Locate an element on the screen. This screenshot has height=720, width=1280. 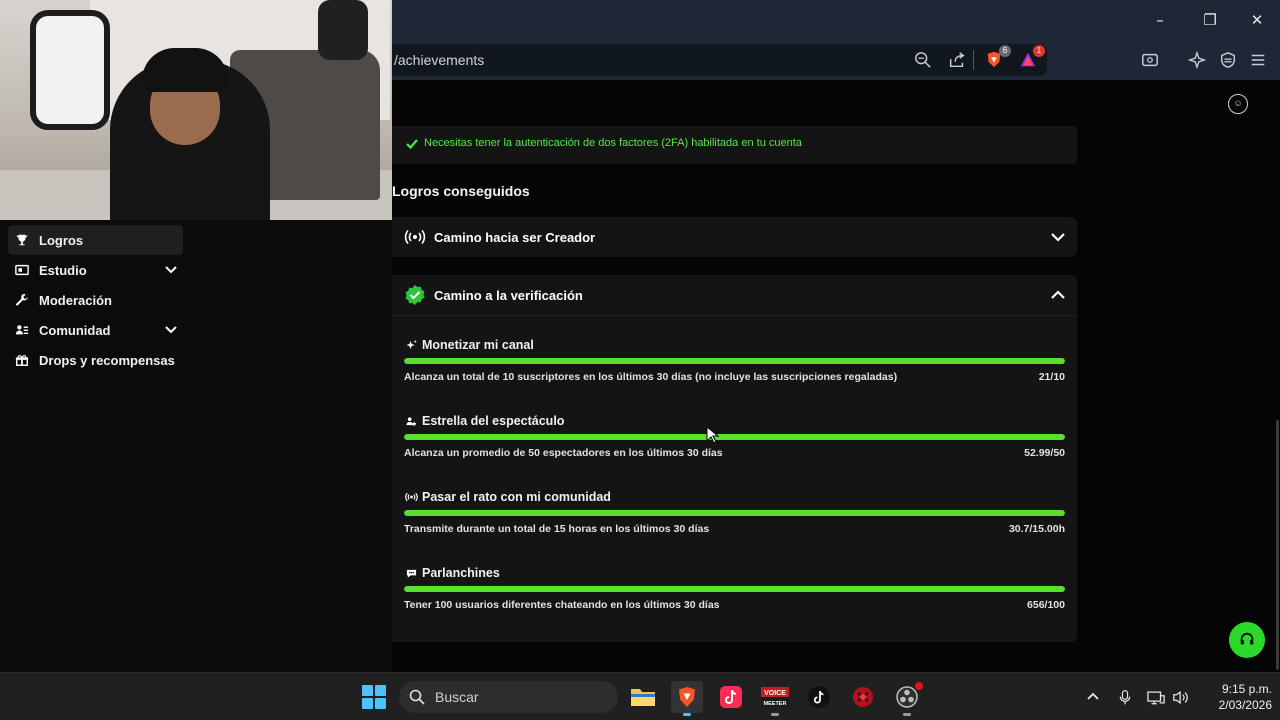
webcam-backpack is located at coordinates (343, 30).